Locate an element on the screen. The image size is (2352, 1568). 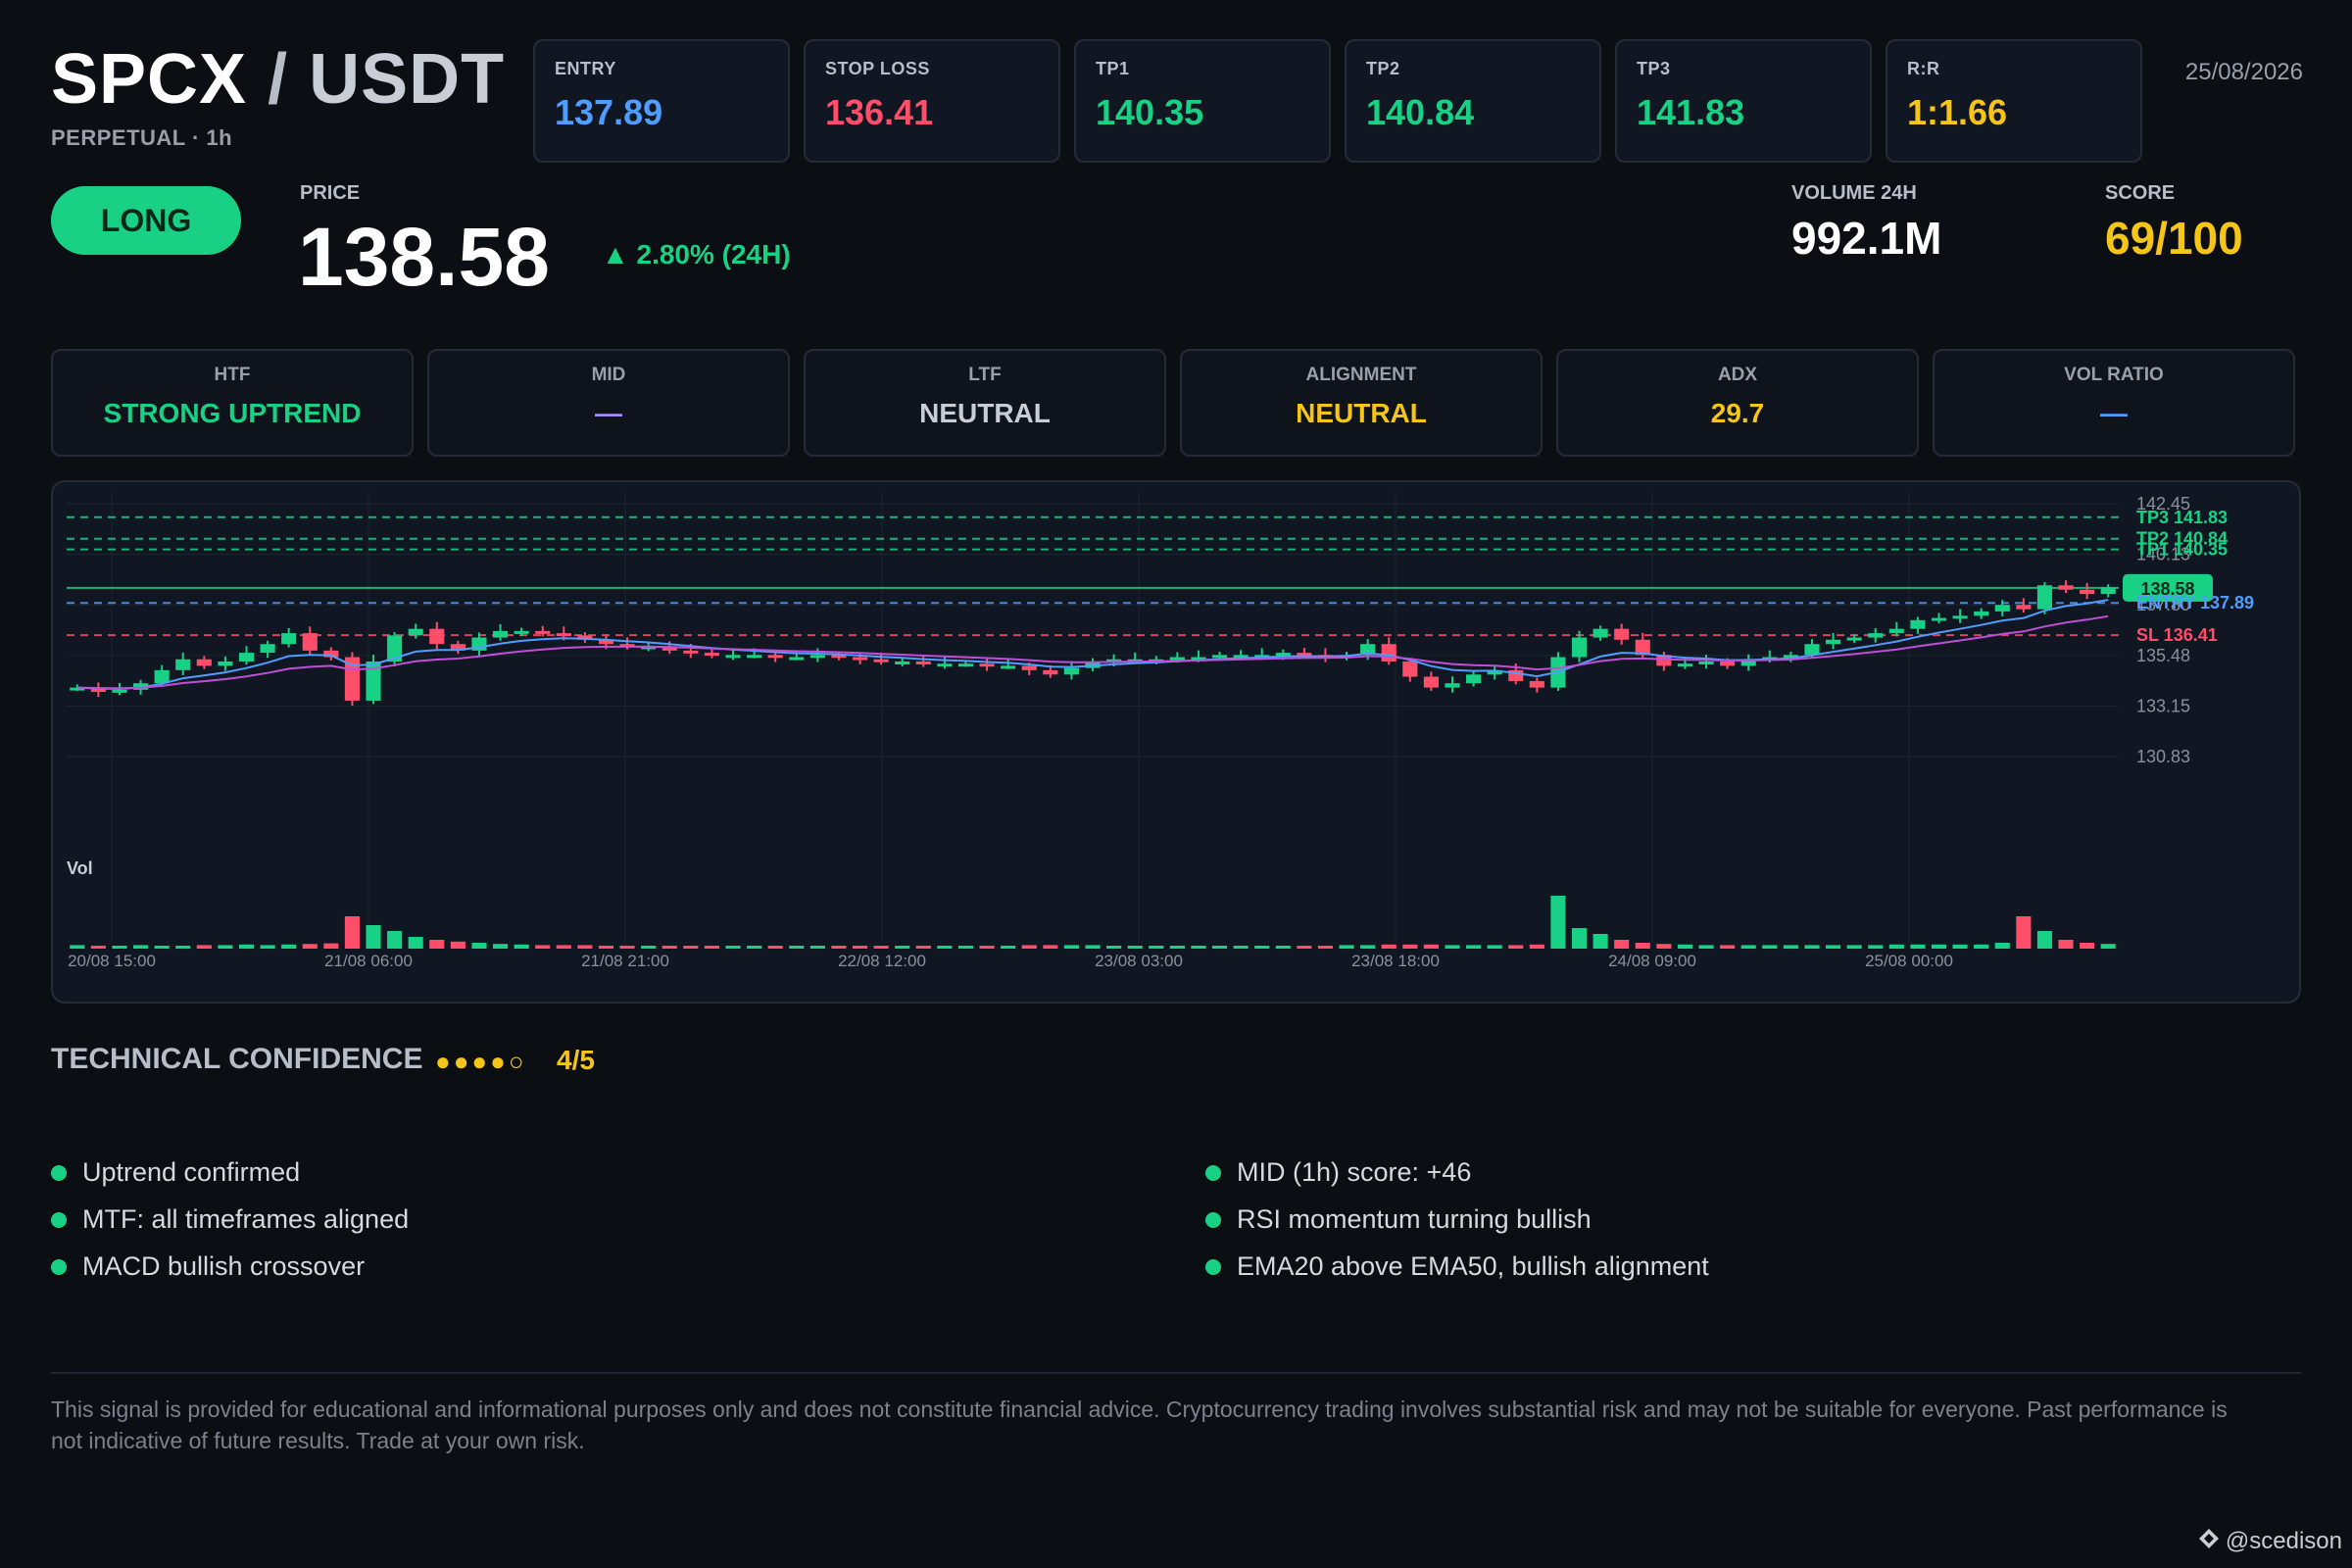
time-tick-label: 23/08 18:00 is located at coordinates (1395, 961).